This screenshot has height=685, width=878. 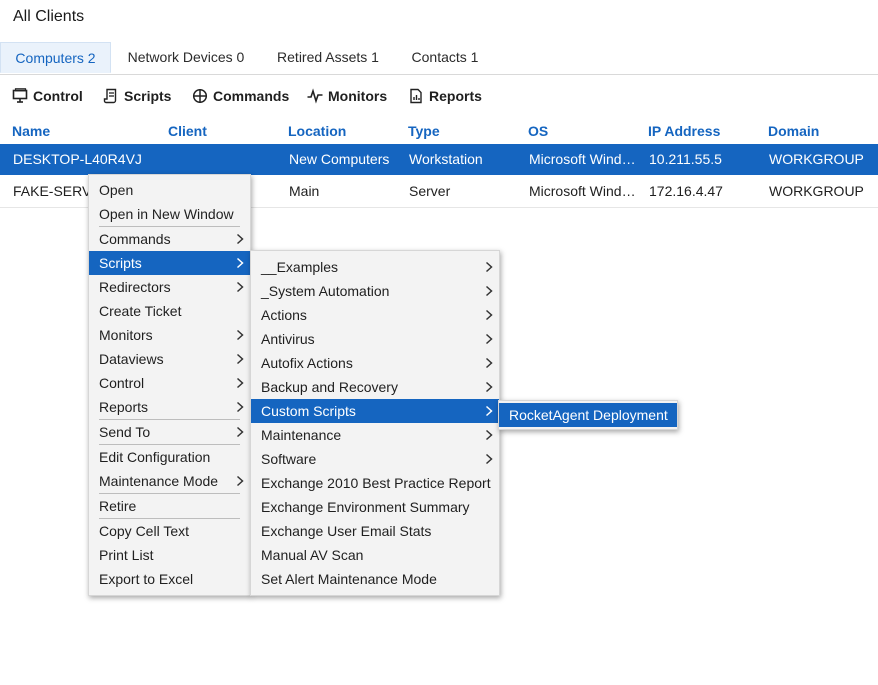 What do you see at coordinates (169, 190) in the screenshot?
I see `menu-item-open: Open` at bounding box center [169, 190].